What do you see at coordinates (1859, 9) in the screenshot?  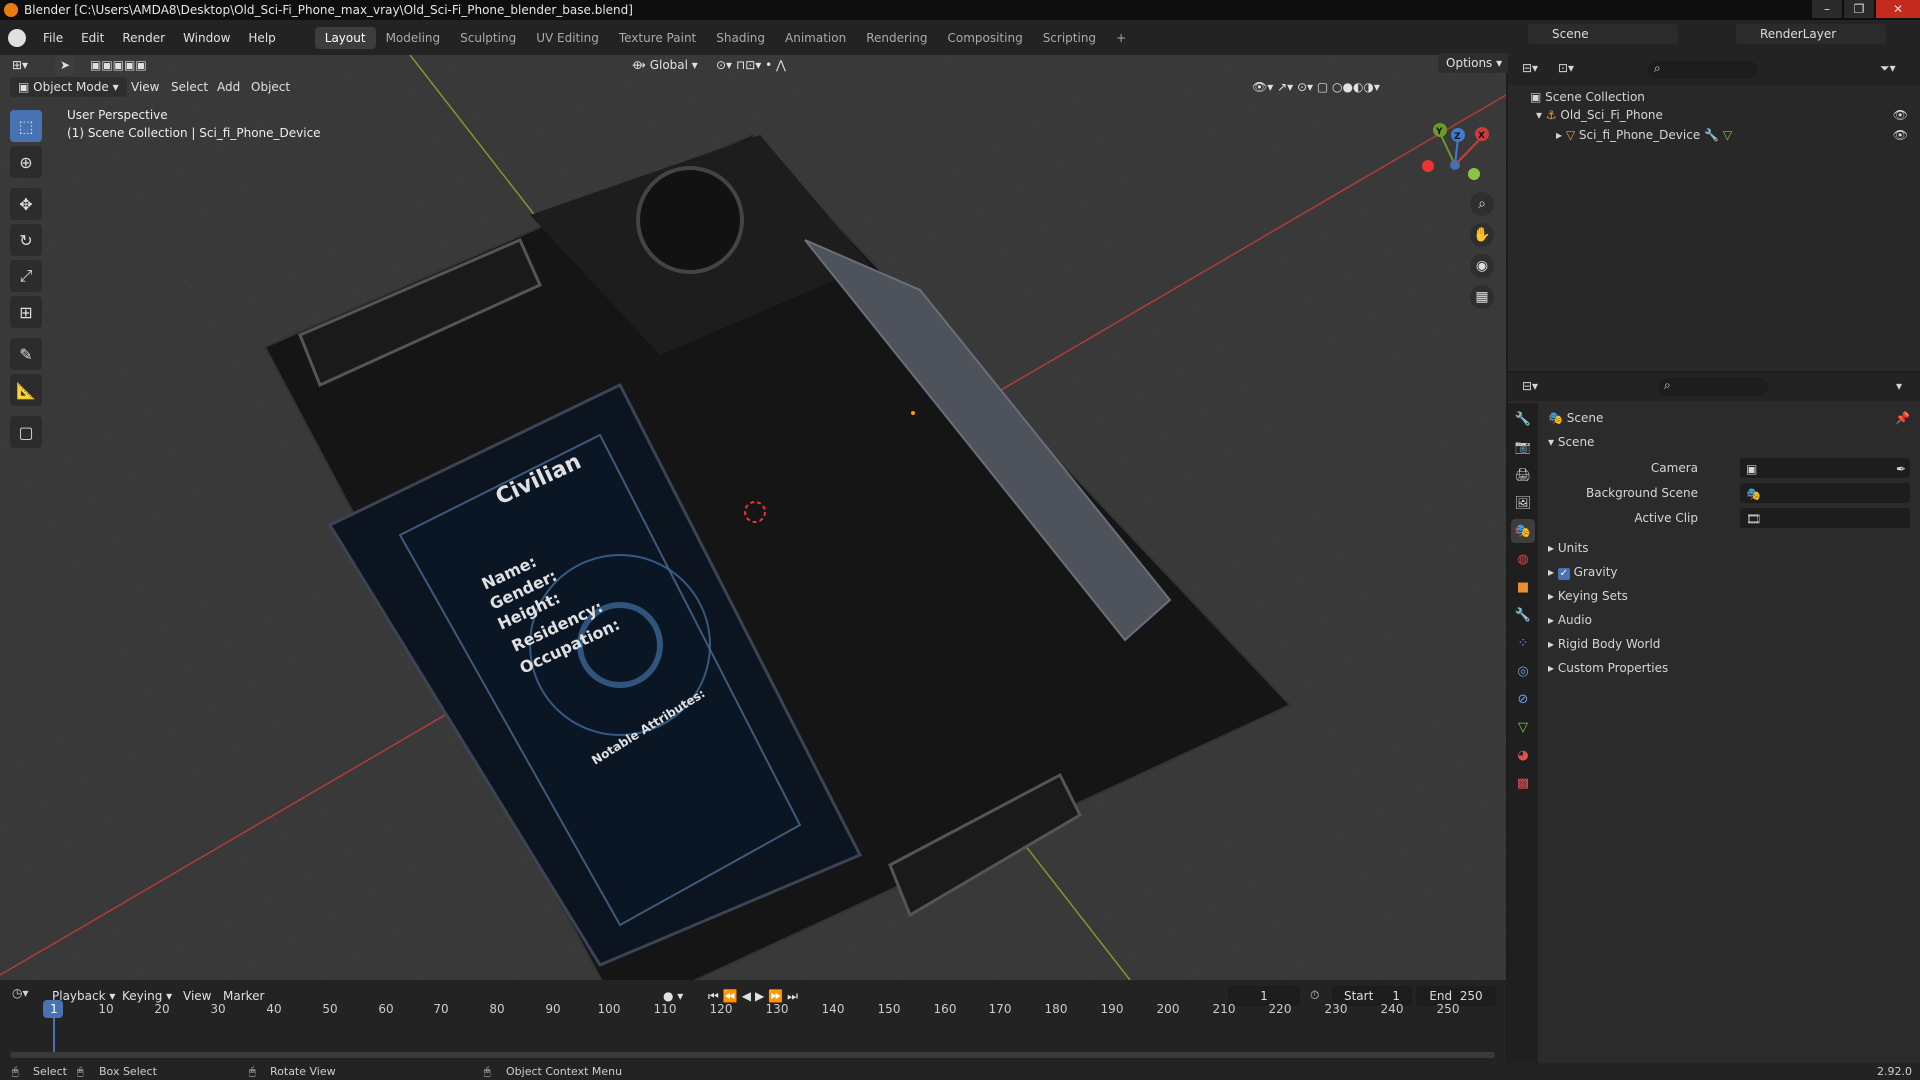 I see `restore-icon: ❐` at bounding box center [1859, 9].